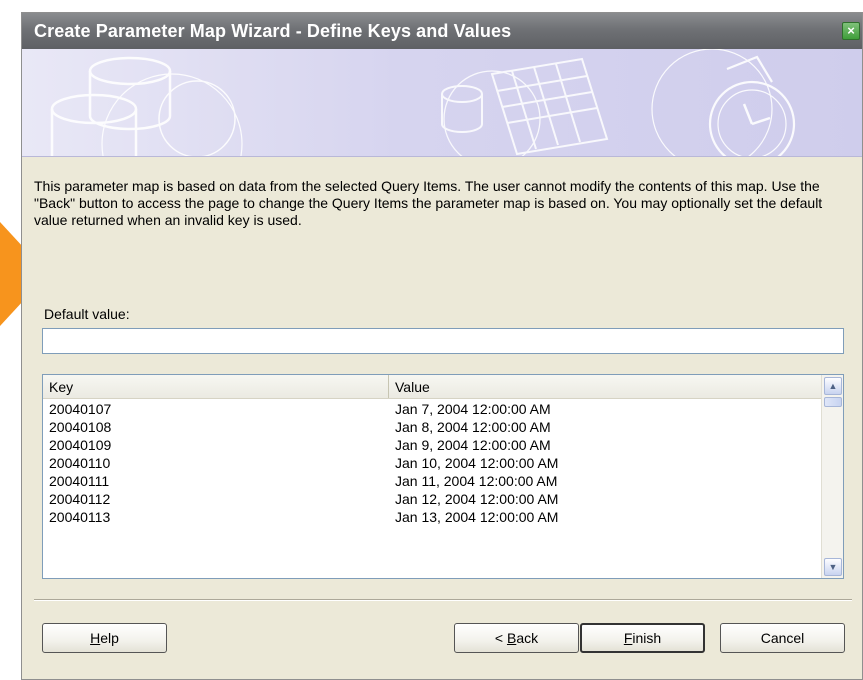  Describe the element at coordinates (80, 427) in the screenshot. I see `key-cell: 20040108` at that location.